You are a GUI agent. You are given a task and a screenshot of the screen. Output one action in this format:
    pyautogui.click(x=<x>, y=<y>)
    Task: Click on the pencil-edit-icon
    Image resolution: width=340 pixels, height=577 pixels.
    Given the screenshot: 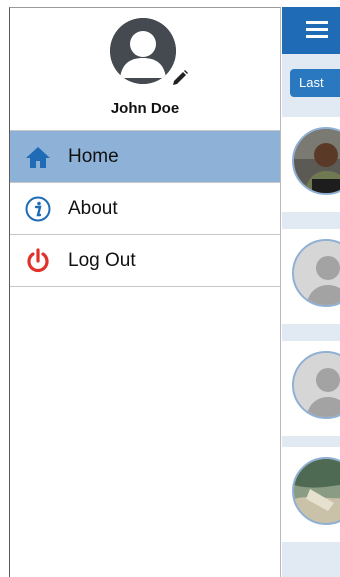 What is the action you would take?
    pyautogui.click(x=180, y=78)
    